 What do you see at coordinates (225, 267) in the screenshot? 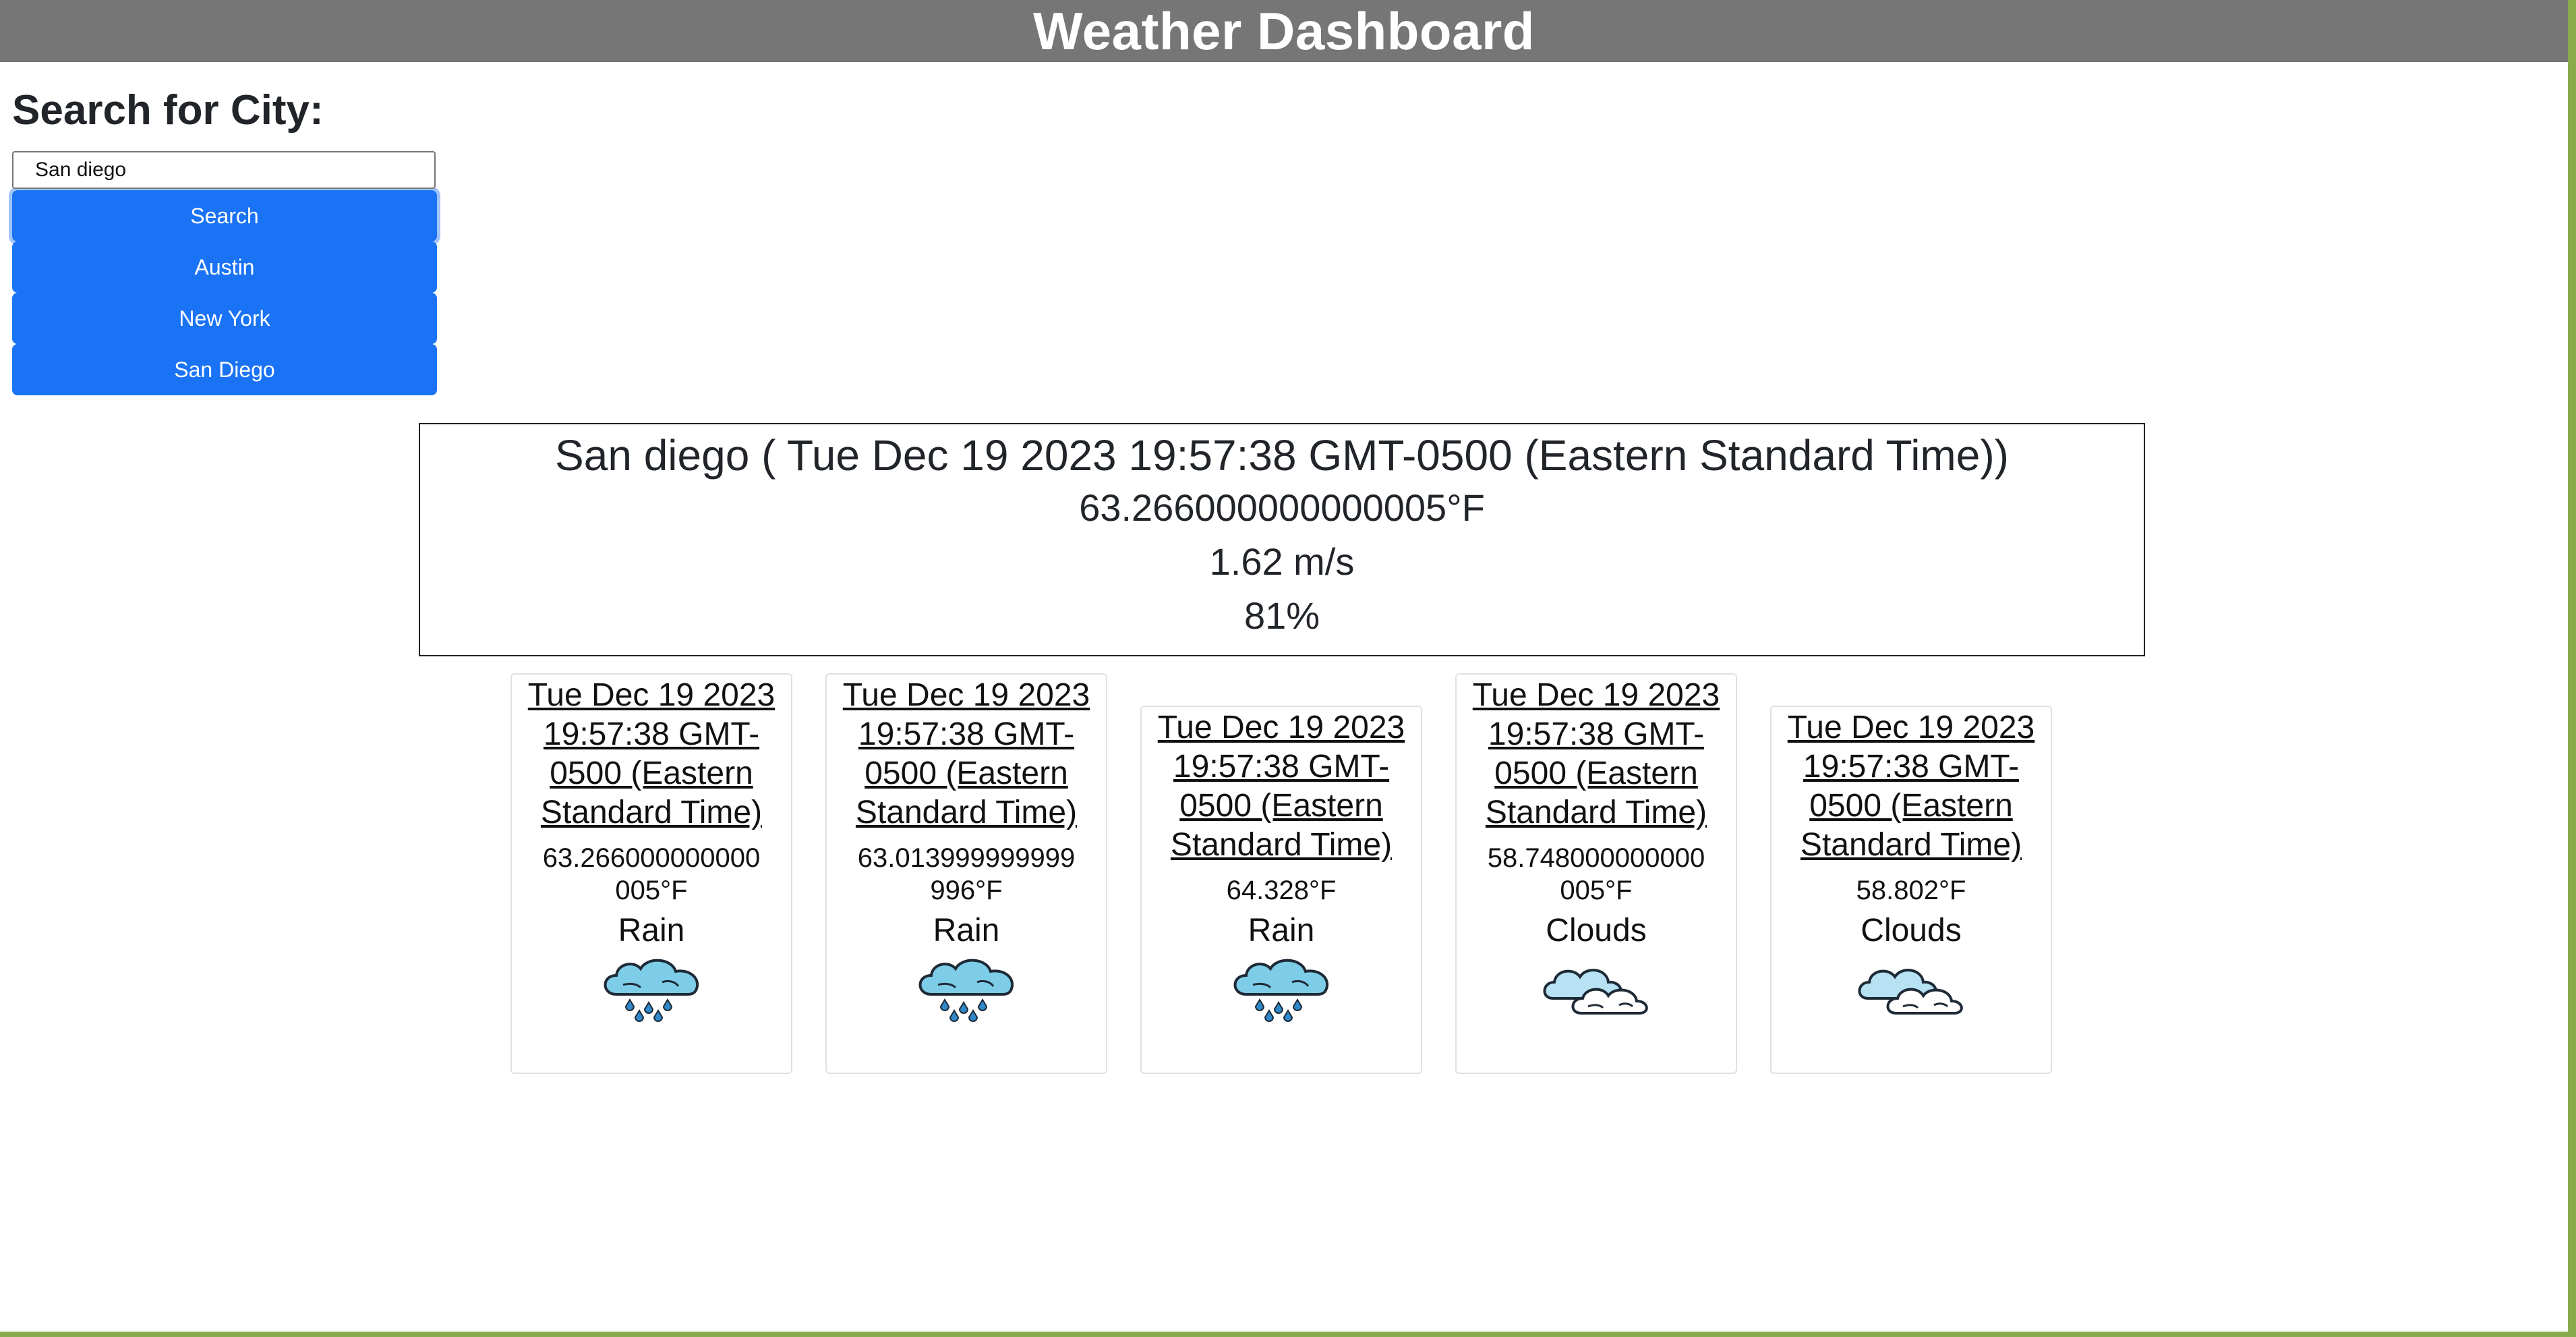
I see `history-button-austin: Austin` at bounding box center [225, 267].